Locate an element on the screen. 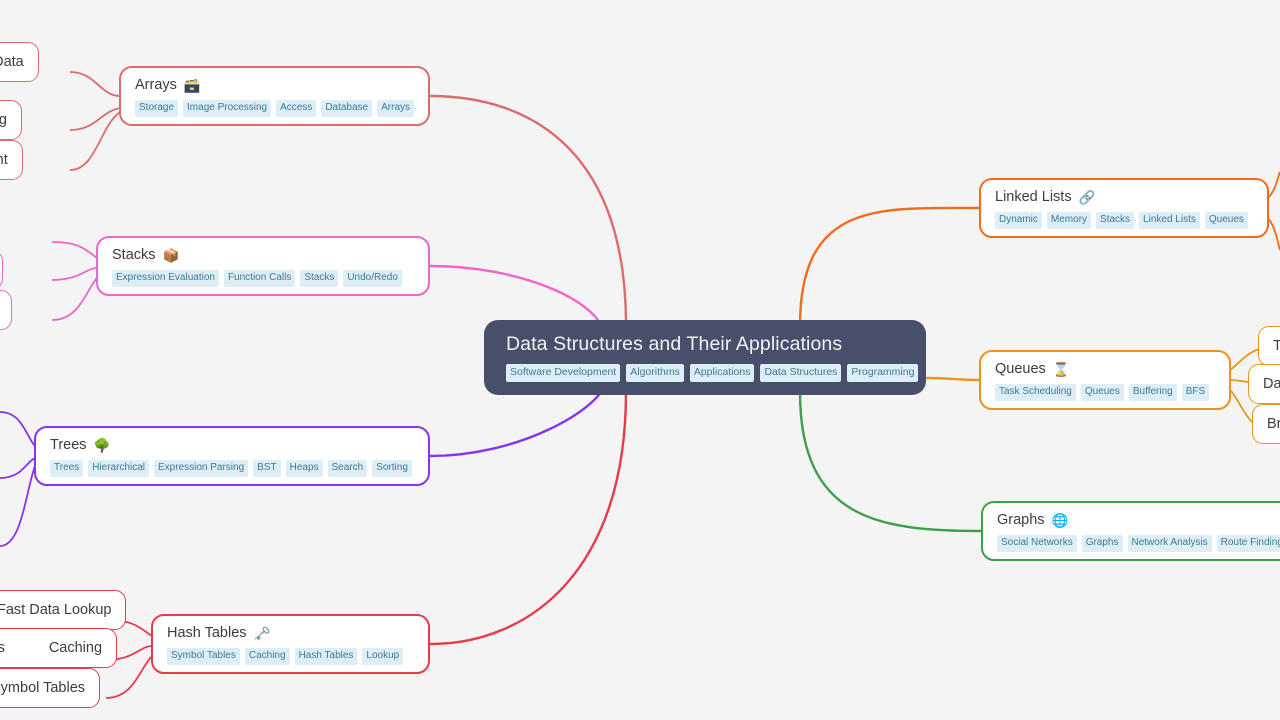 This screenshot has width=1280, height=720. leaf-node-queues-child-3: Bre is located at coordinates (1266, 424).